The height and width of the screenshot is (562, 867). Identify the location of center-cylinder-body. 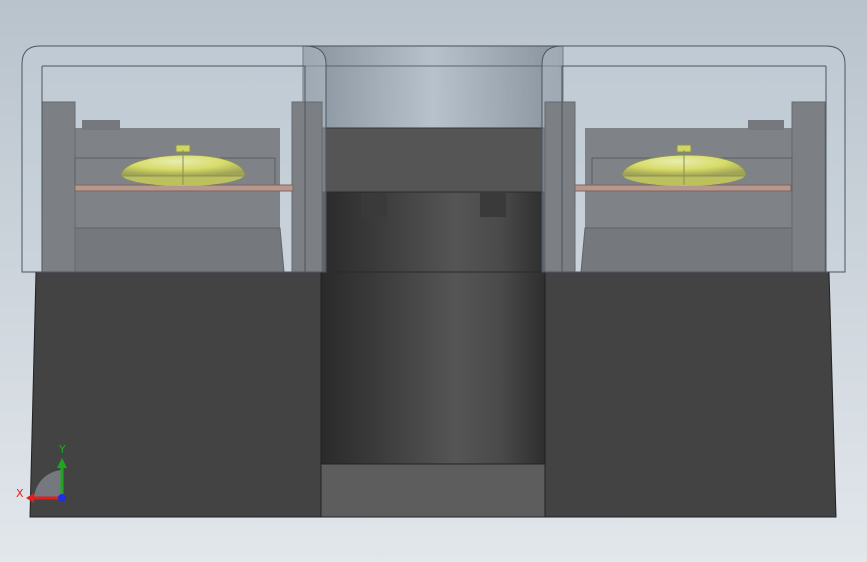
(433, 368).